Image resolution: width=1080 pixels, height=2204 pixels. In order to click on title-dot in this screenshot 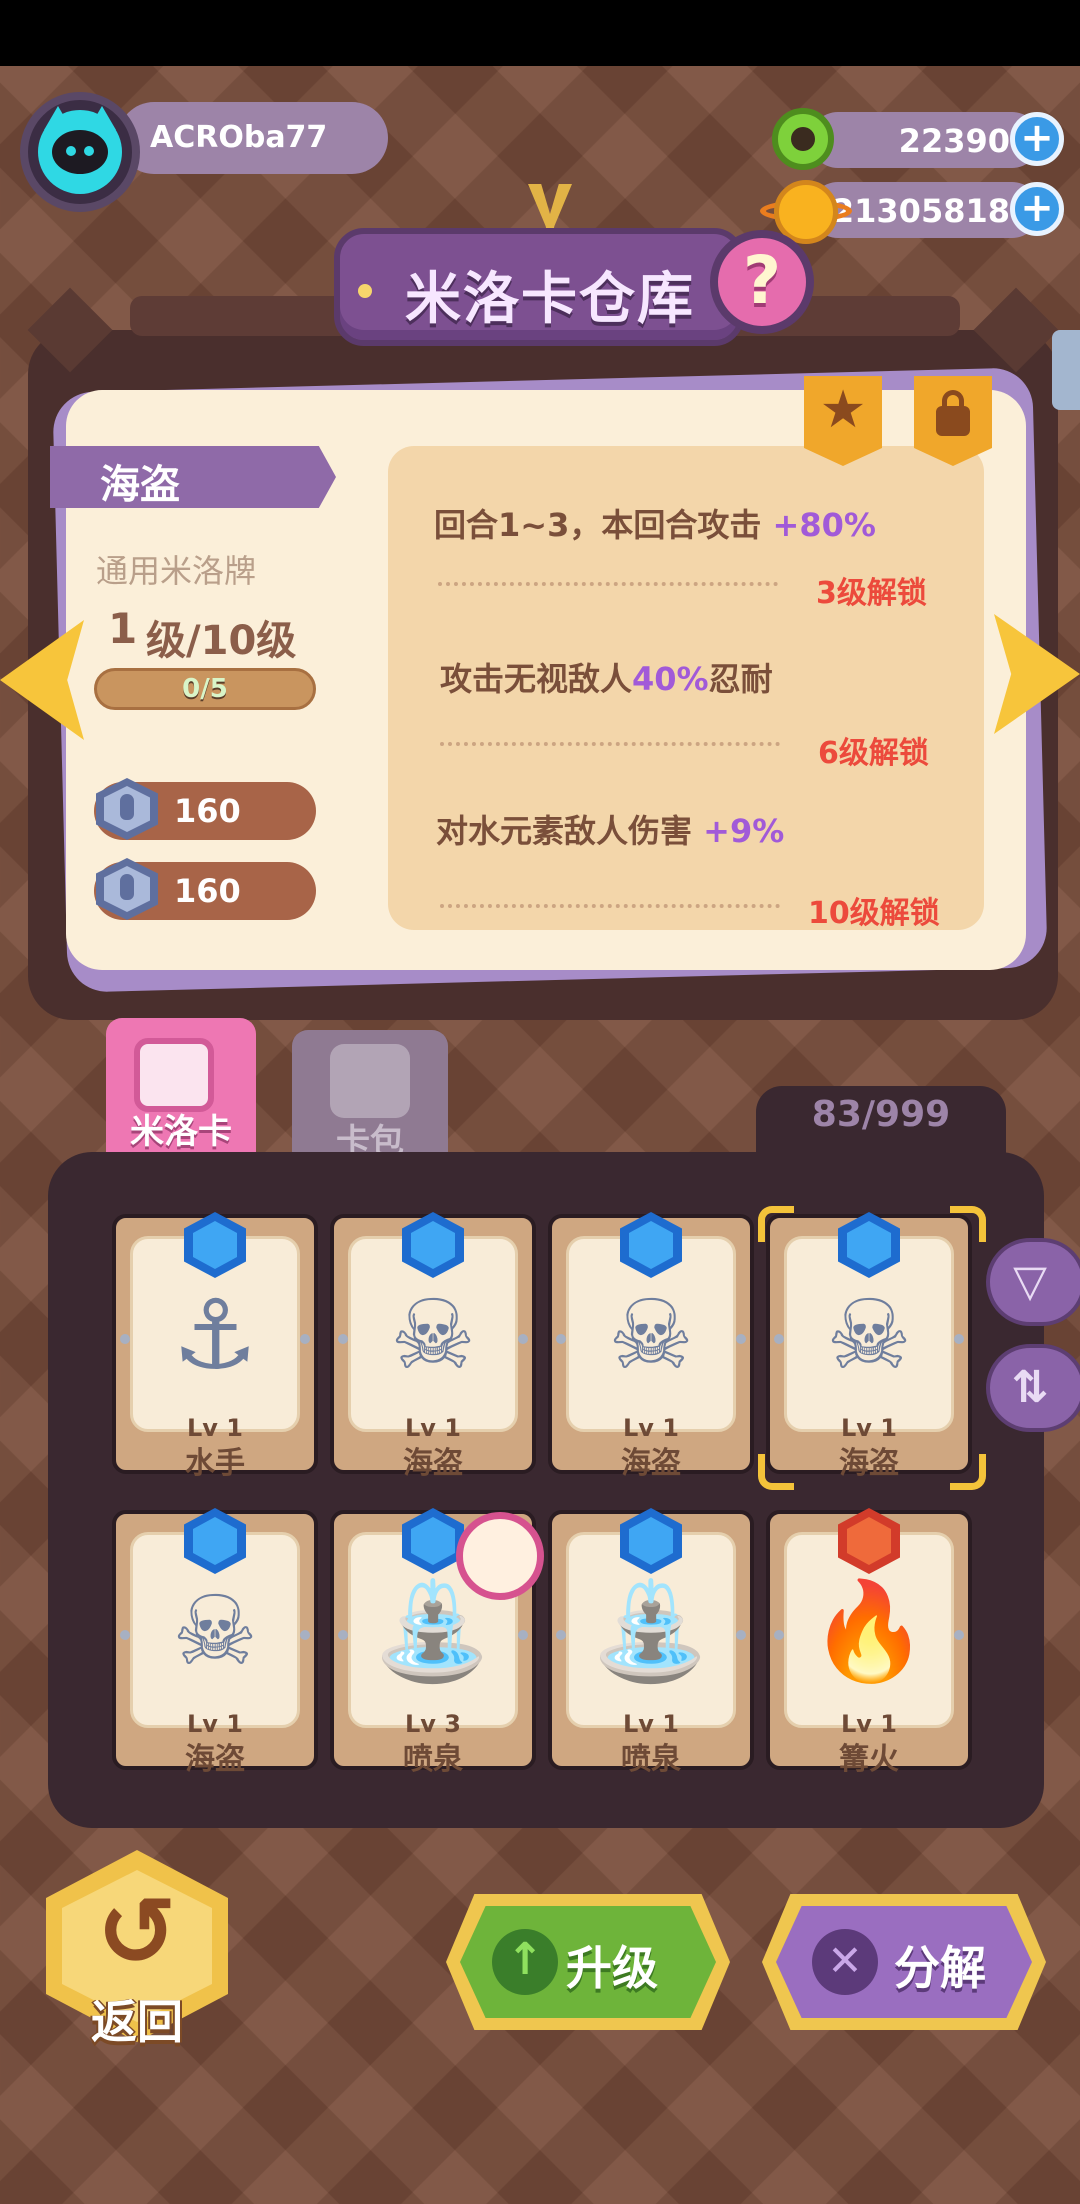, I will do `click(365, 291)`.